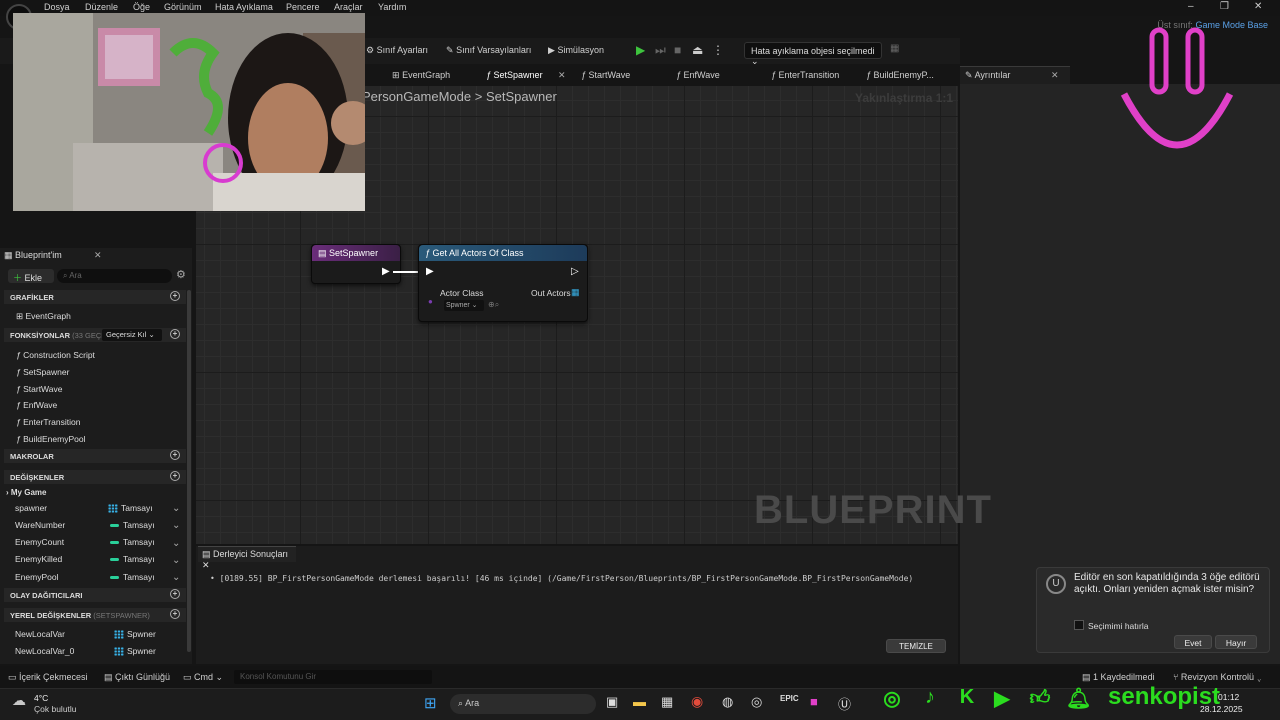 The height and width of the screenshot is (720, 1280). I want to click on media-app-icon: ■, so click(814, 701).